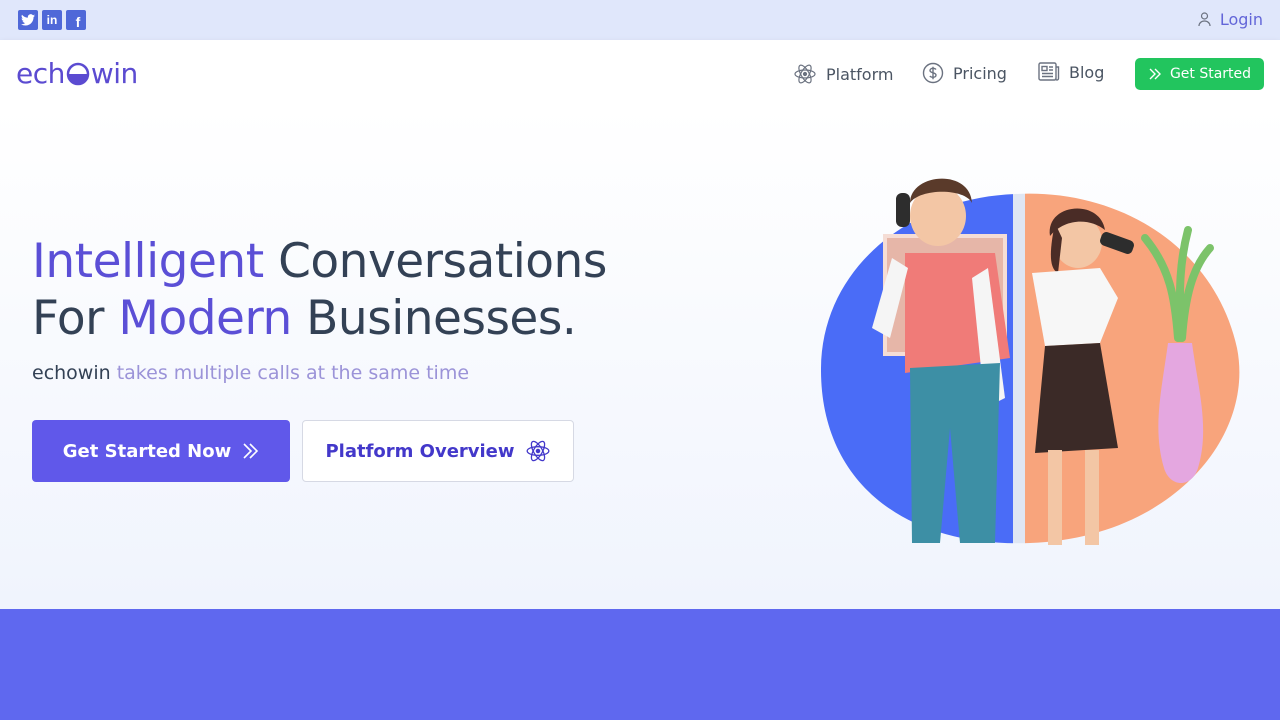 The image size is (1280, 720). I want to click on facebook-icon: f, so click(76, 20).